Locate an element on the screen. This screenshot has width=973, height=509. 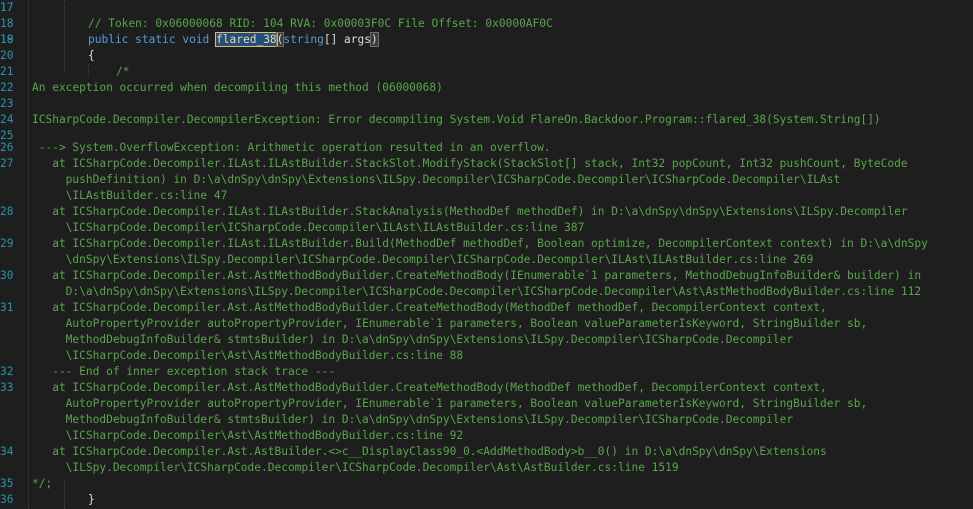
line-number: 23 is located at coordinates (7, 103).